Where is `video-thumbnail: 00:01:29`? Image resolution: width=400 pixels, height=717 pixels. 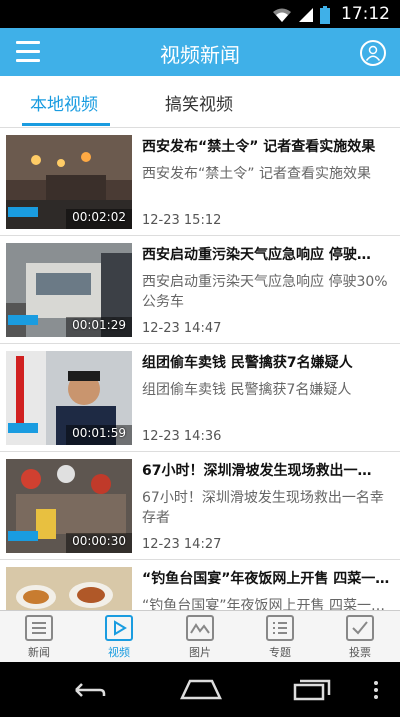 video-thumbnail: 00:01:29 is located at coordinates (69, 290).